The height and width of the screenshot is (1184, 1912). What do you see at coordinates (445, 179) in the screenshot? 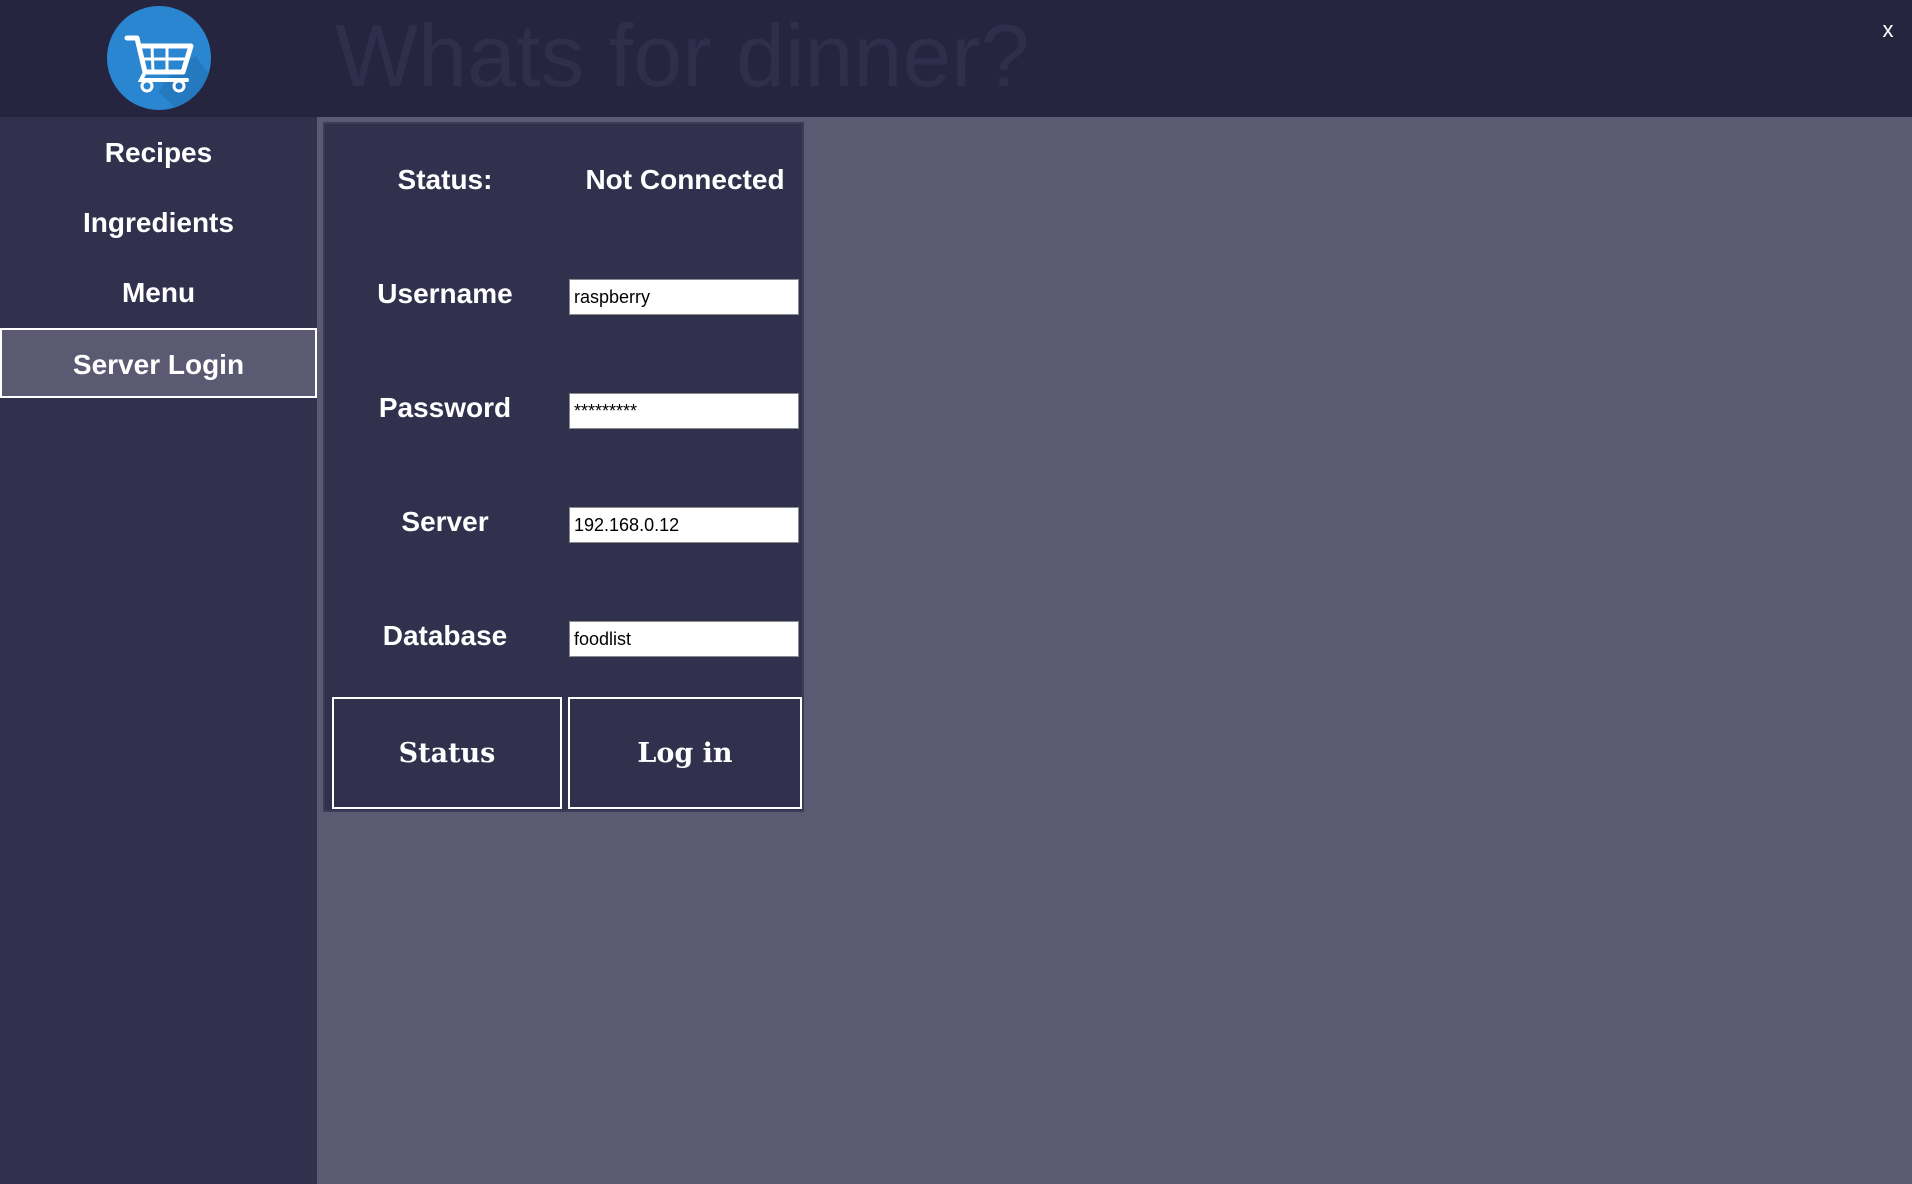
I see `status-label: Status:` at bounding box center [445, 179].